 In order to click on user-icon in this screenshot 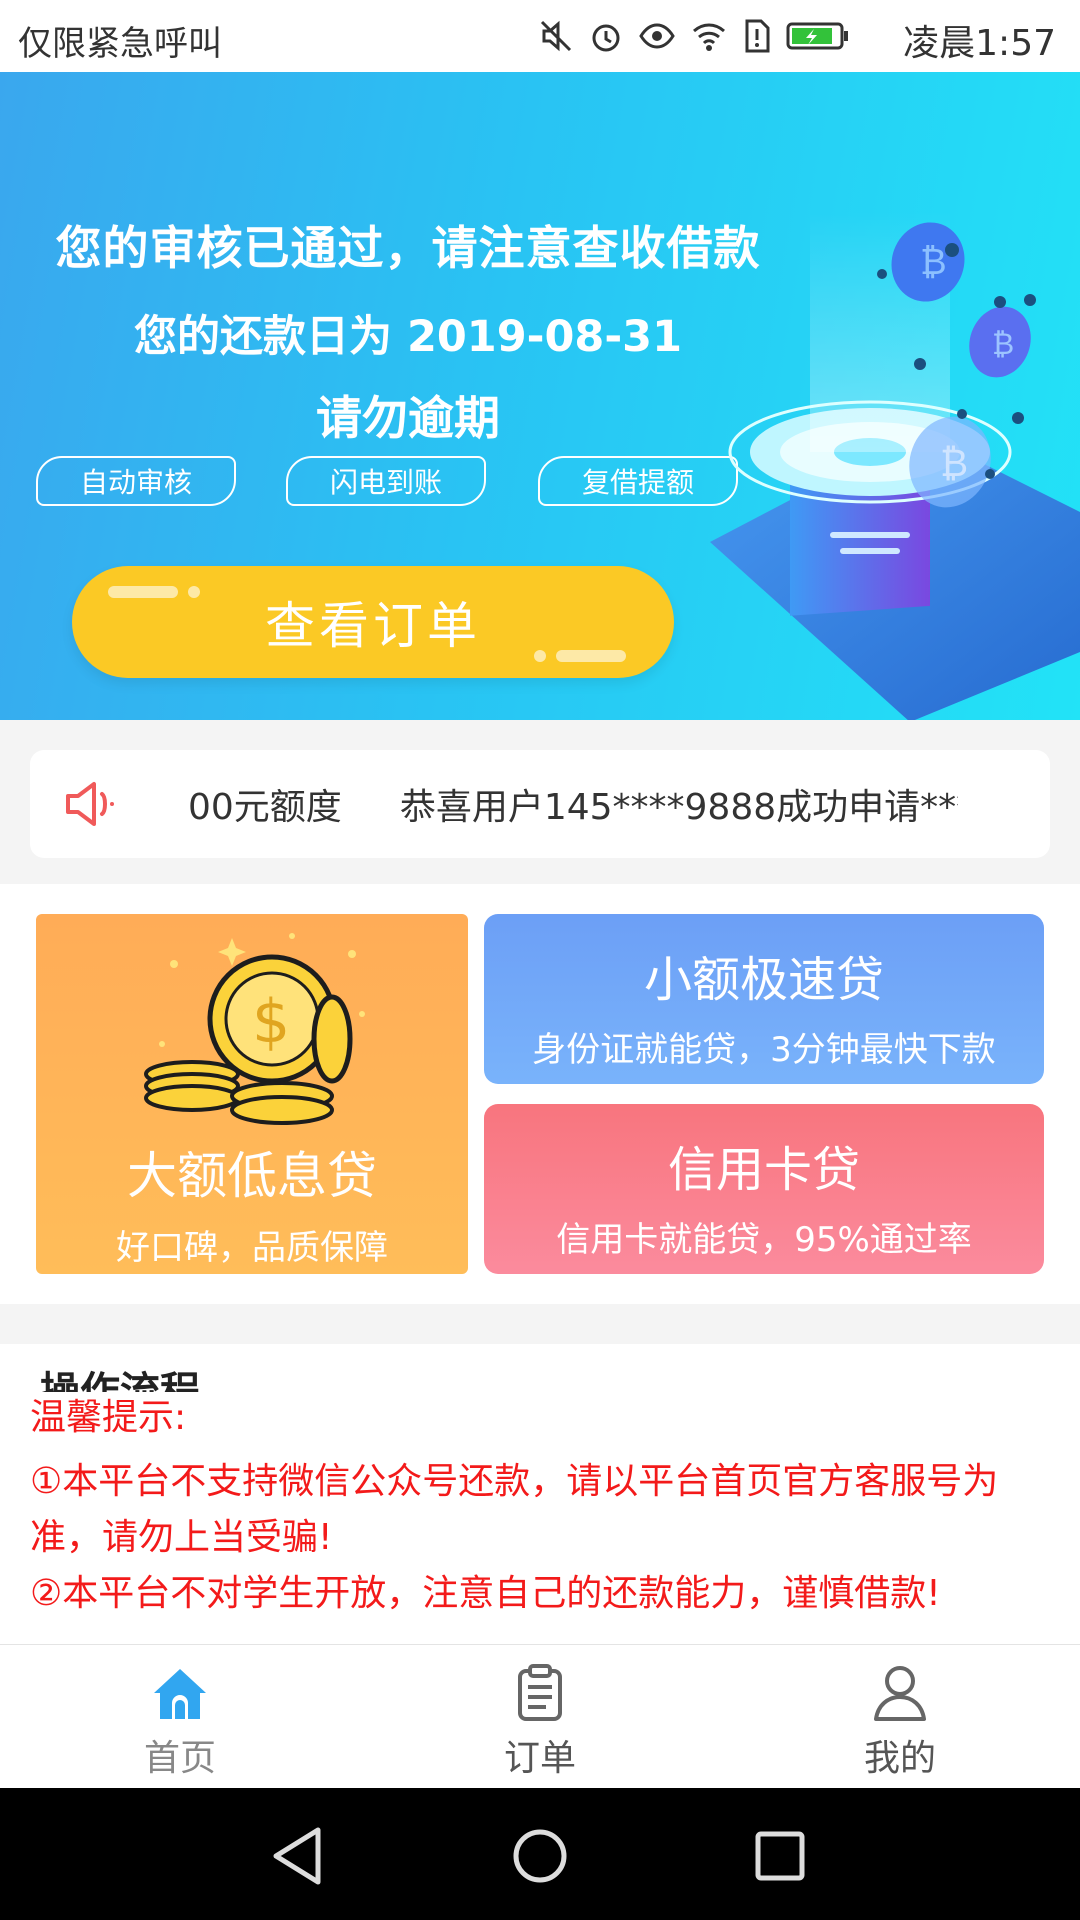, I will do `click(900, 1693)`.